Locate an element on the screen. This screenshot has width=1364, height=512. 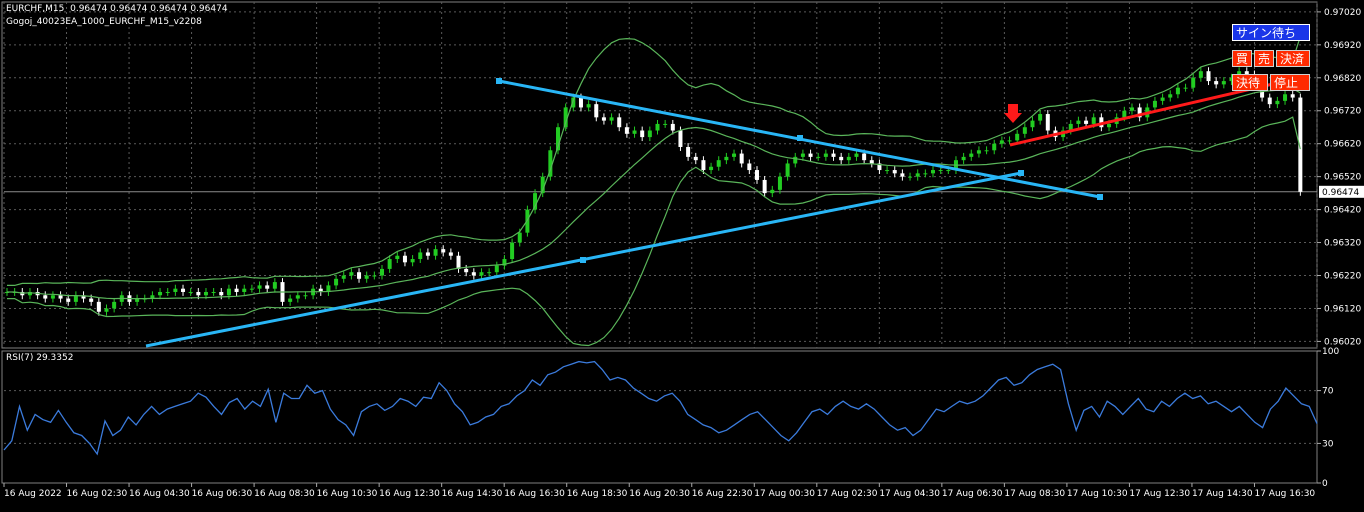
x-tick-label: 16 Aug 14:30 is located at coordinates (472, 494).